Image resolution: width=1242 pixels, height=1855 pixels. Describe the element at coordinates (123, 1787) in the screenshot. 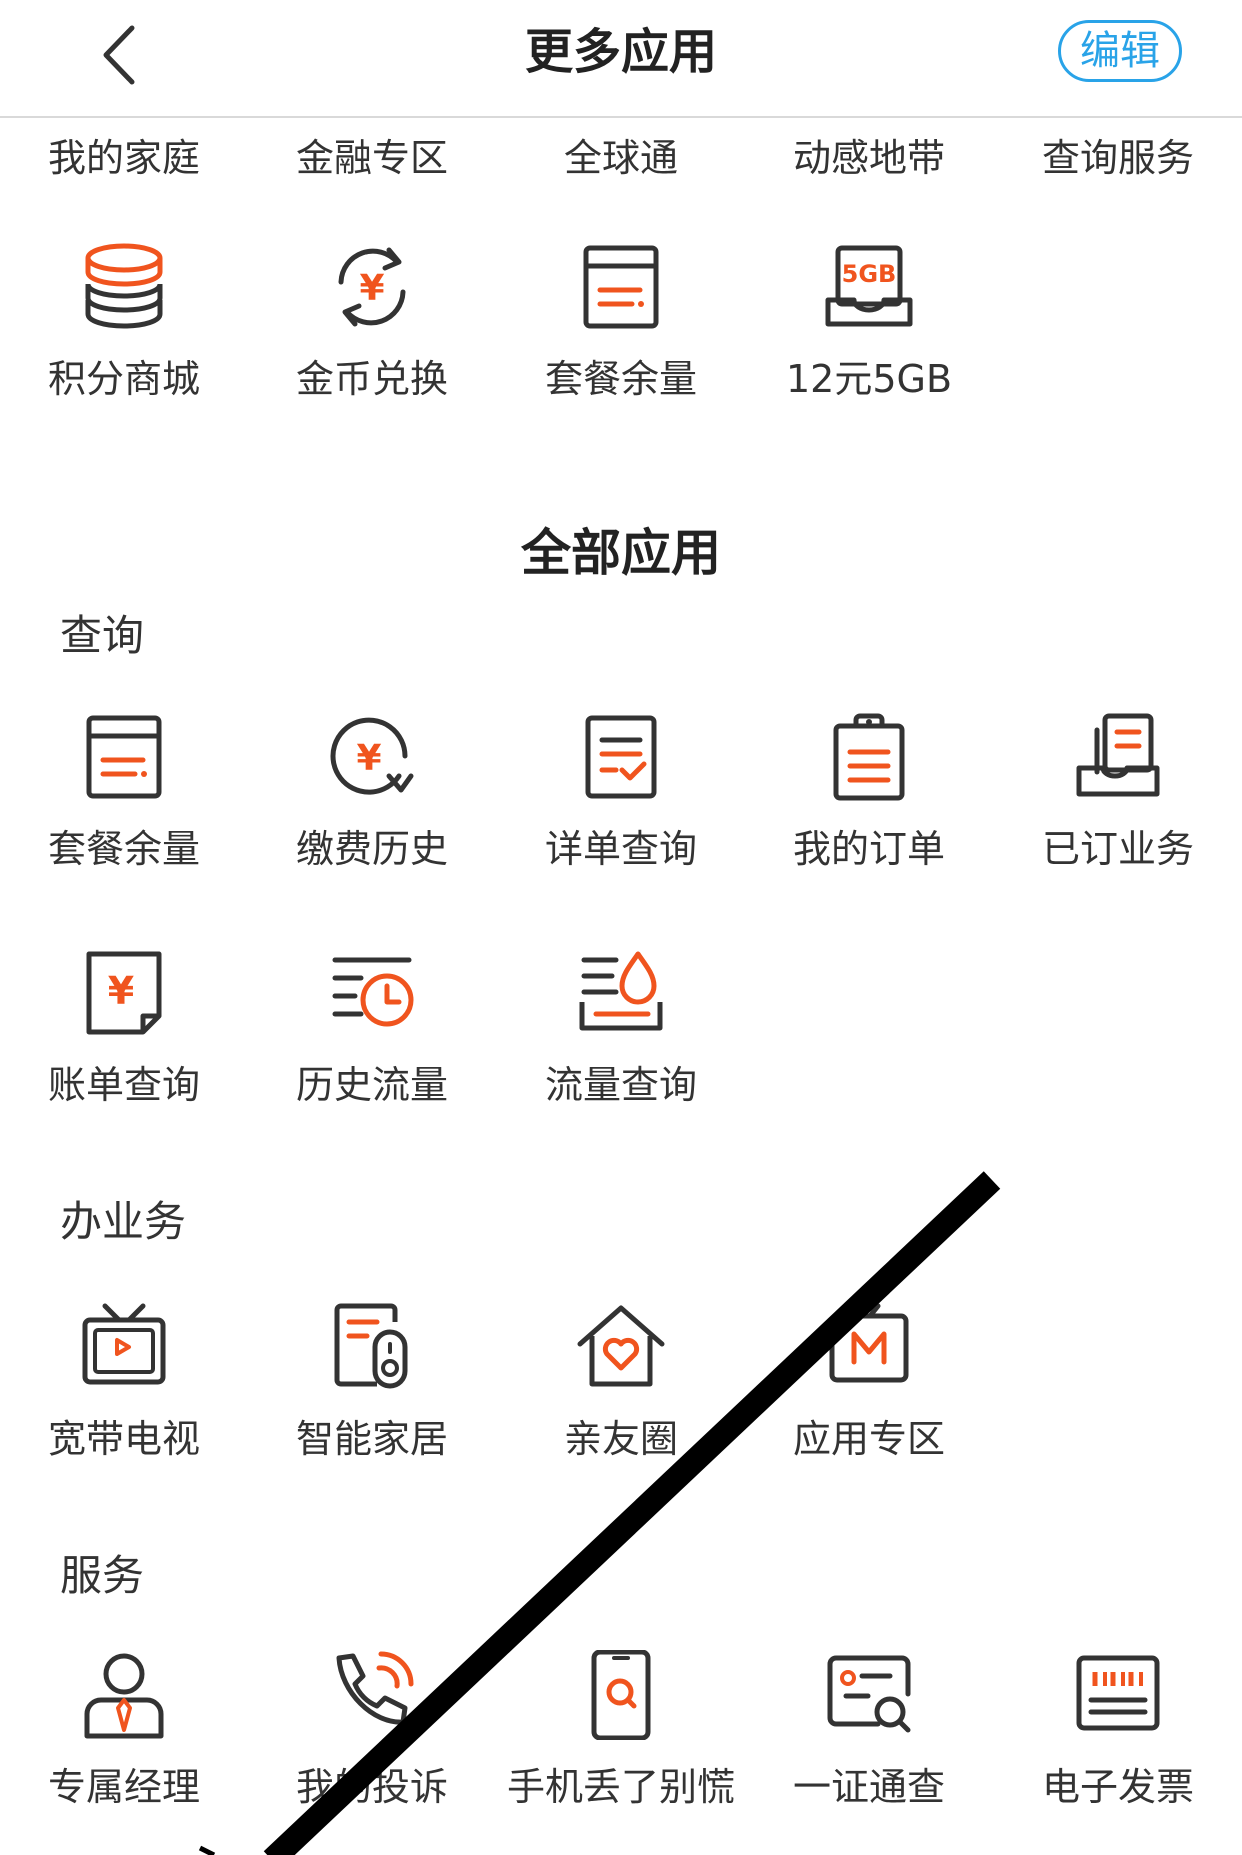

I see `app-label: 专属经理` at that location.